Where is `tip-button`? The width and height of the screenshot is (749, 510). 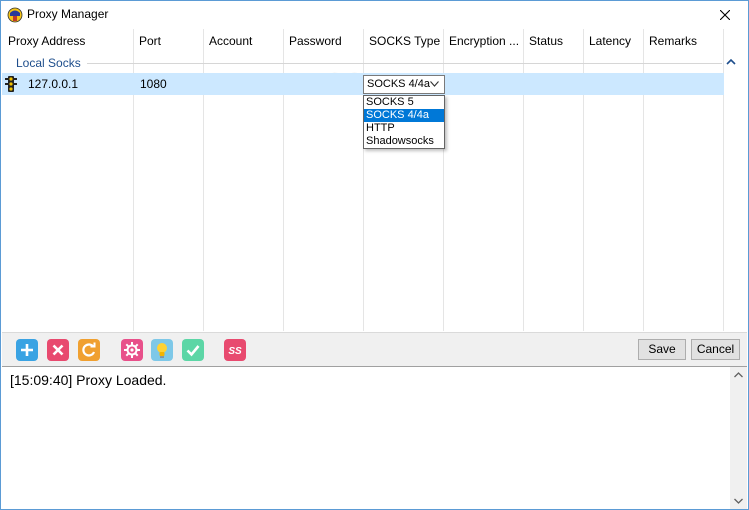
tip-button is located at coordinates (162, 350).